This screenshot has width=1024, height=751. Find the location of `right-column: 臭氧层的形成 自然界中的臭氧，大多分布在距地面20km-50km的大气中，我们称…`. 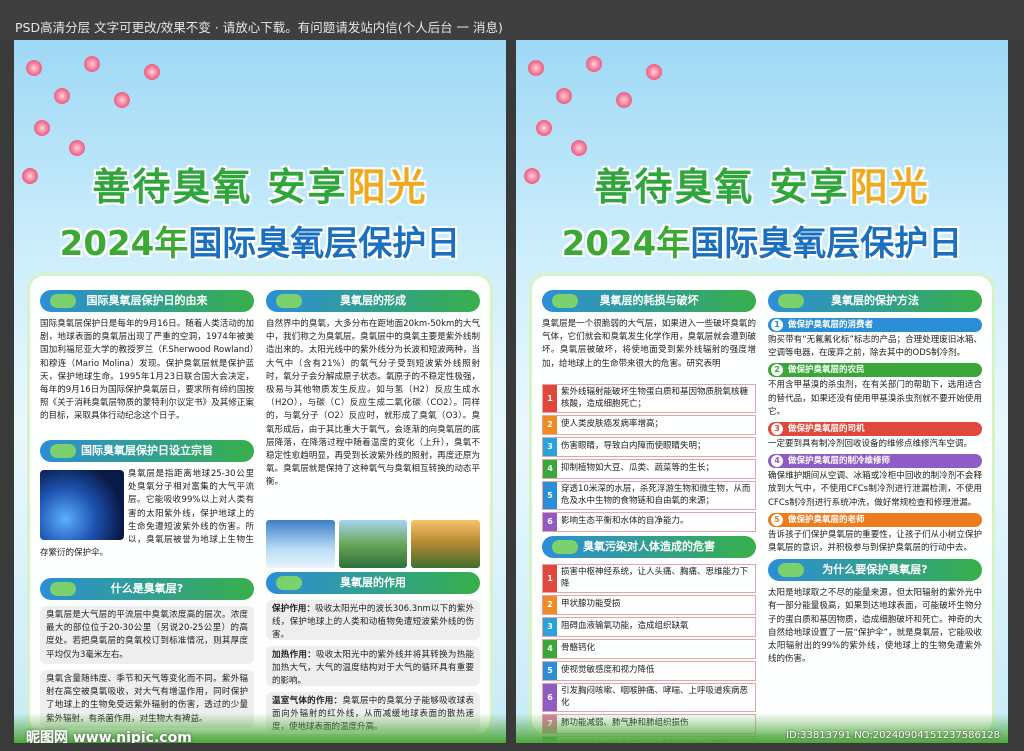

right-column: 臭氧层的形成 自然界中的臭氧，大多分布在距地面20km-50km的大气中，我们称… is located at coordinates (373, 512).